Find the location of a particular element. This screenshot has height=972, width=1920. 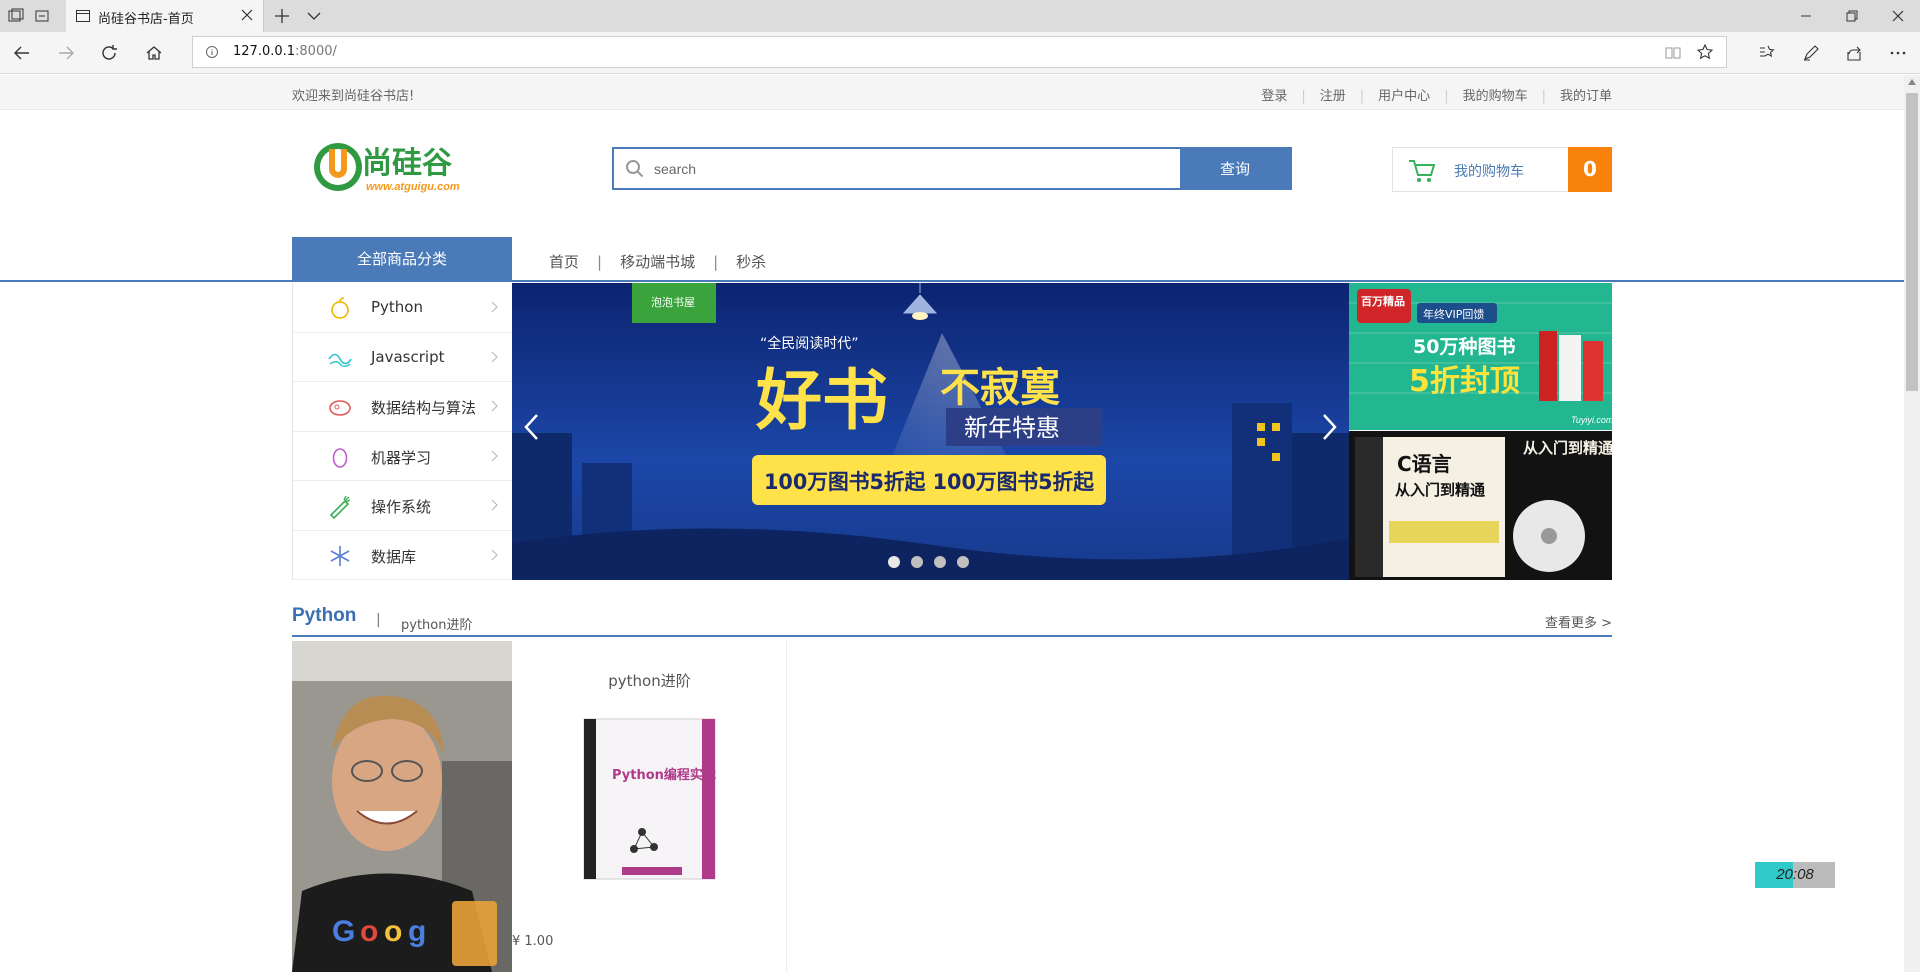

svg-text: Python编程实战 is located at coordinates (664, 775).